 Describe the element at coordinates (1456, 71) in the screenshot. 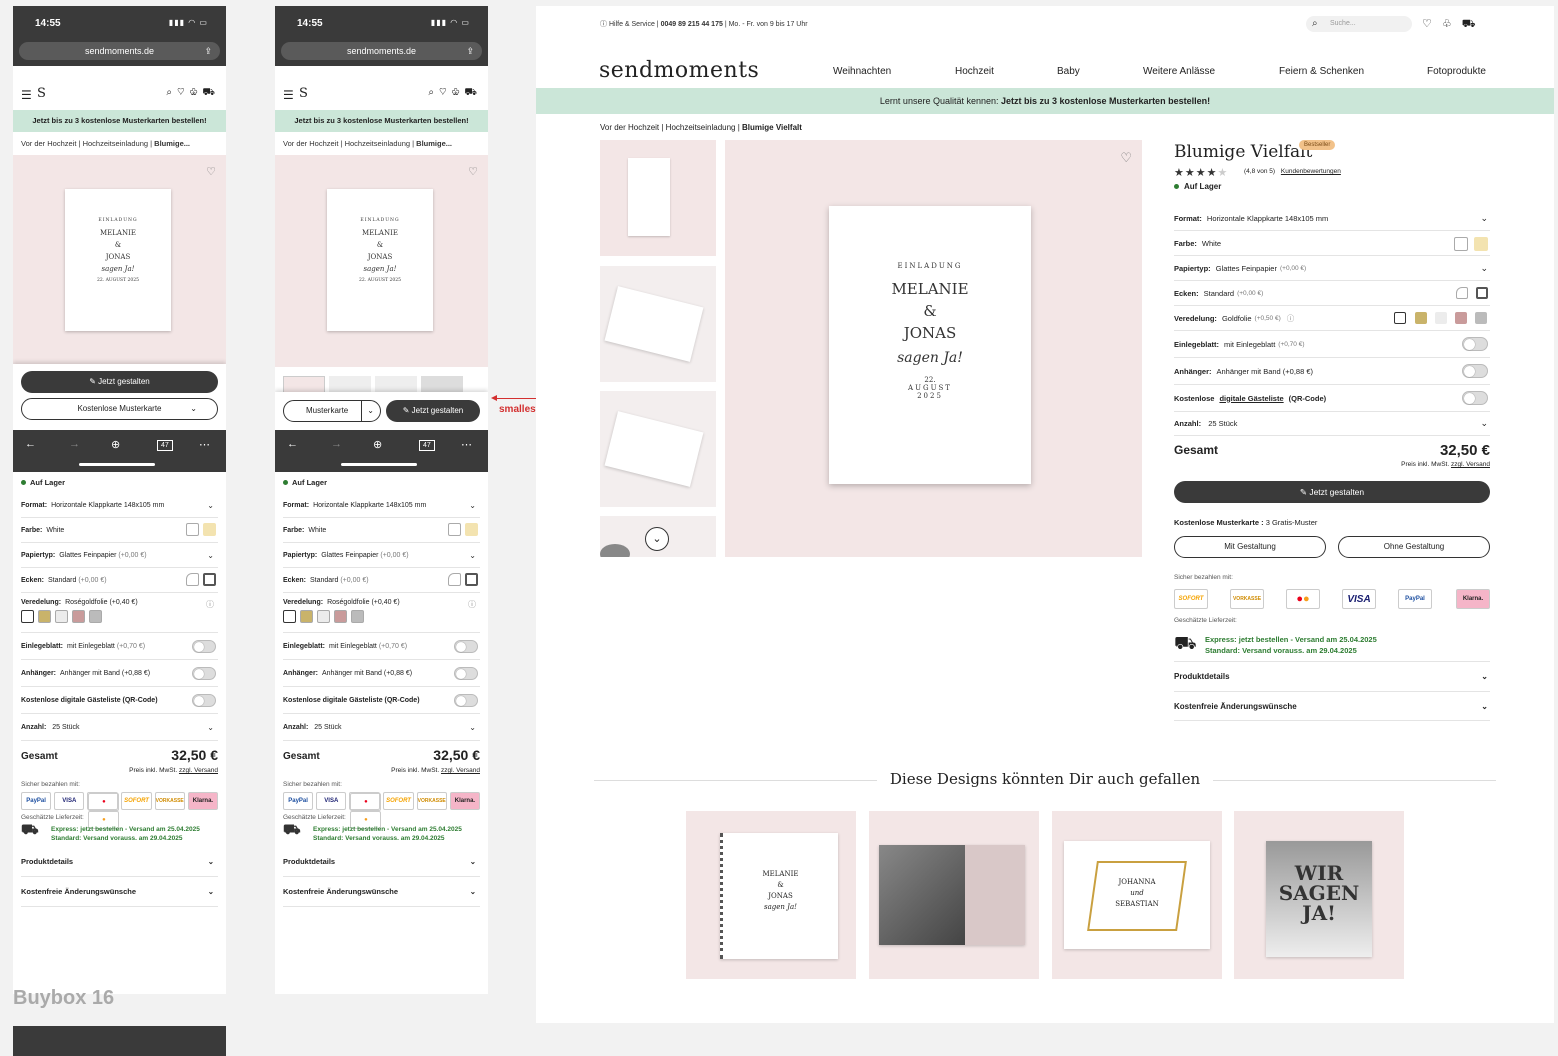

I see `nav-item: Fotoprodukte` at that location.